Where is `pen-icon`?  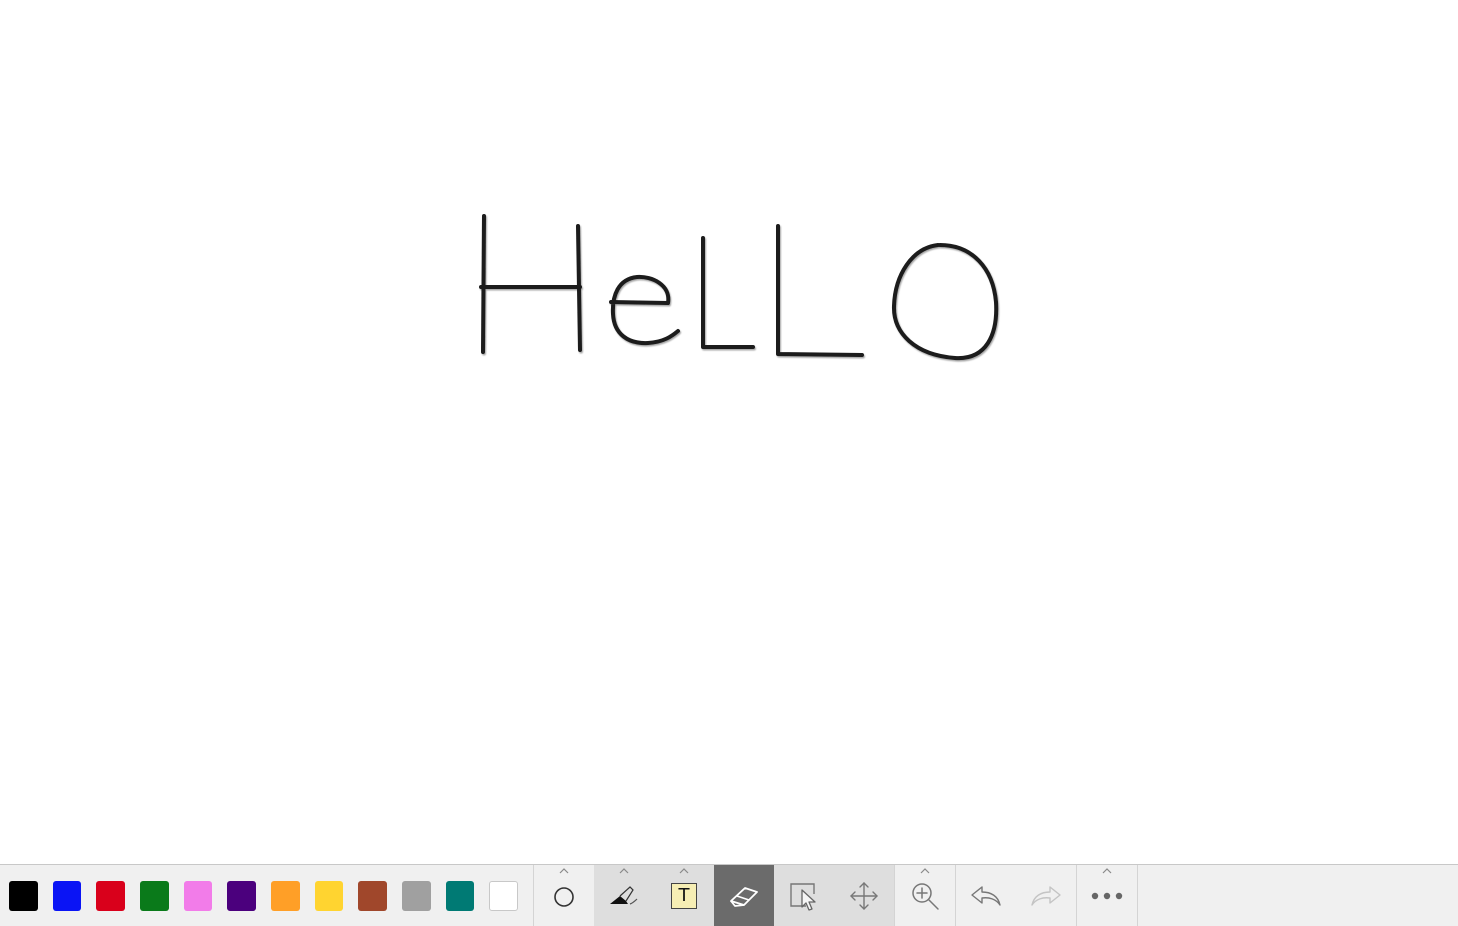
pen-icon is located at coordinates (624, 895).